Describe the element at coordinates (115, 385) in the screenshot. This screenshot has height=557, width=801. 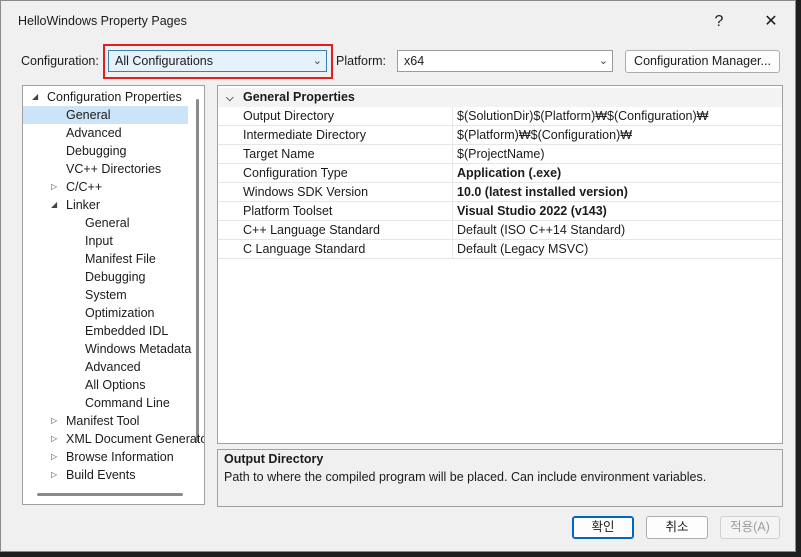
I see `tree-item-label: All Options` at that location.